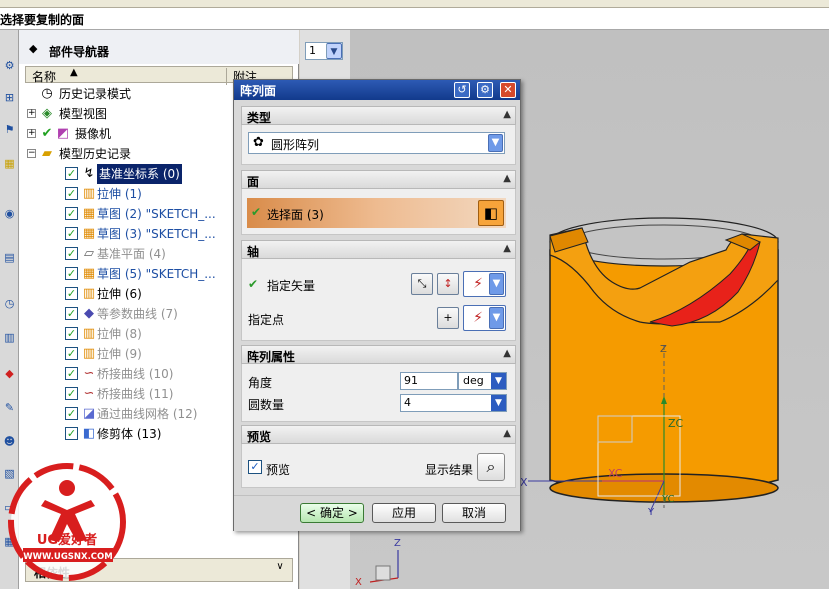 This screenshot has height=589, width=829. What do you see at coordinates (9, 337) in the screenshot?
I see `palette-icon: ▥` at bounding box center [9, 337].